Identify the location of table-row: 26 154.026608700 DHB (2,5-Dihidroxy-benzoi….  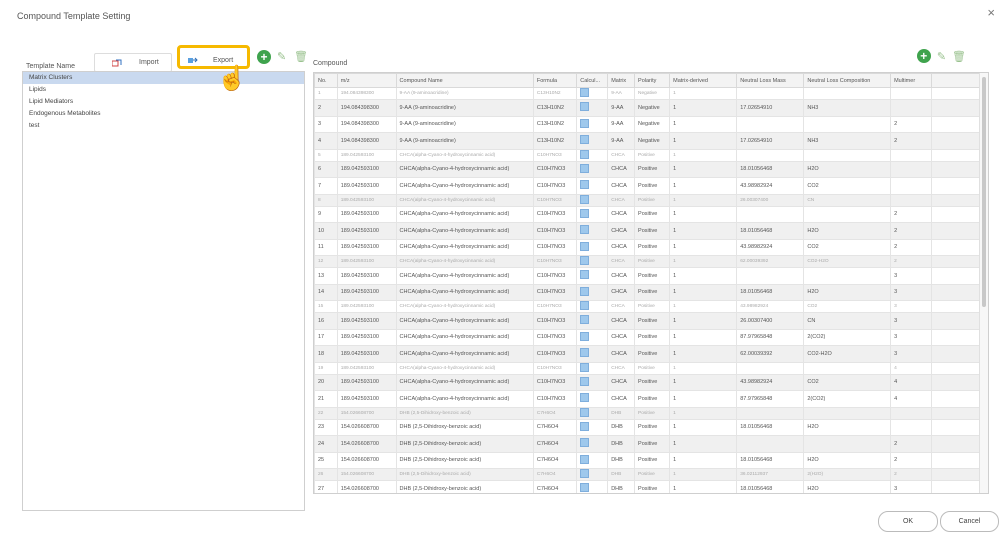
(648, 474).